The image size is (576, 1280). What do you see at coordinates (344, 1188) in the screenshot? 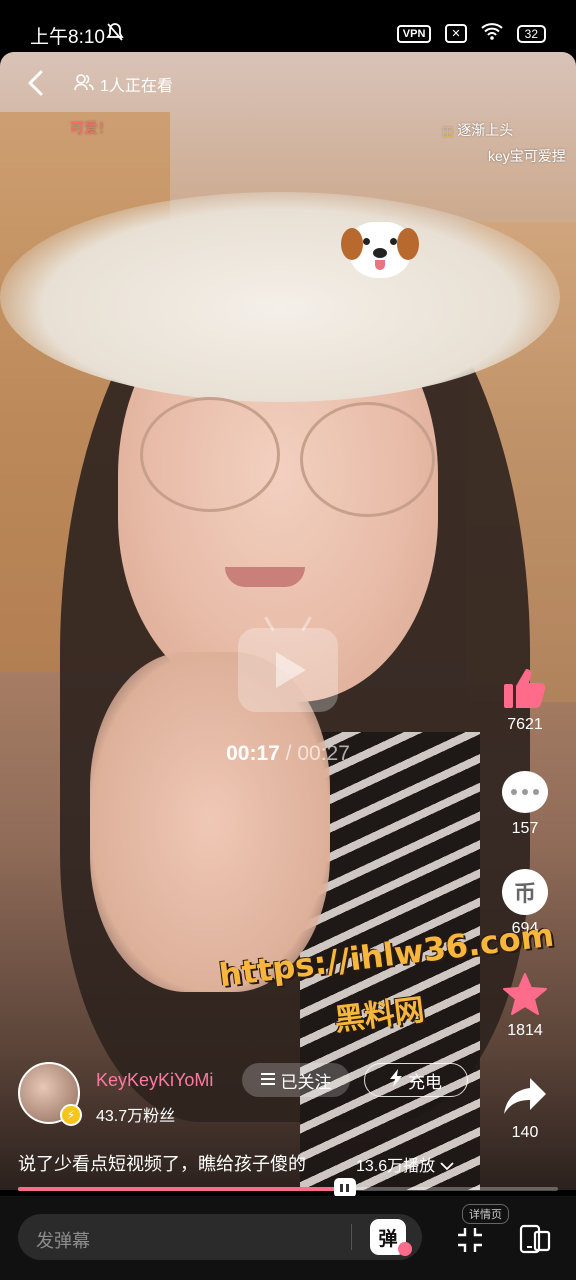
I see `progress-thumb` at bounding box center [344, 1188].